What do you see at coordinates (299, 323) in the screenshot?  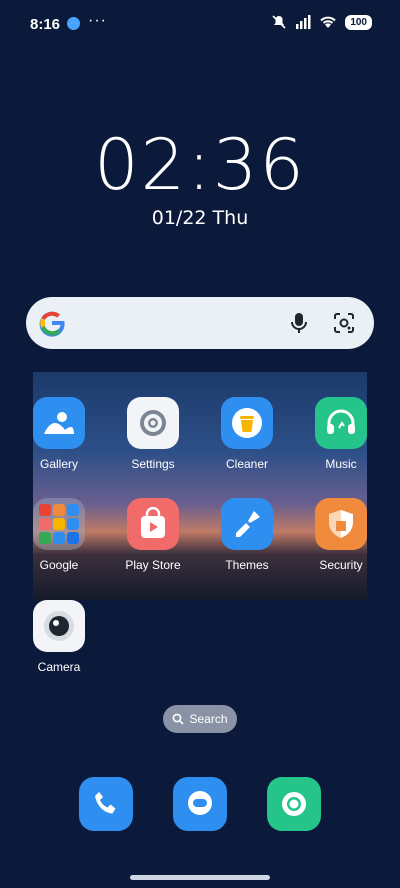 I see `mic-icon` at bounding box center [299, 323].